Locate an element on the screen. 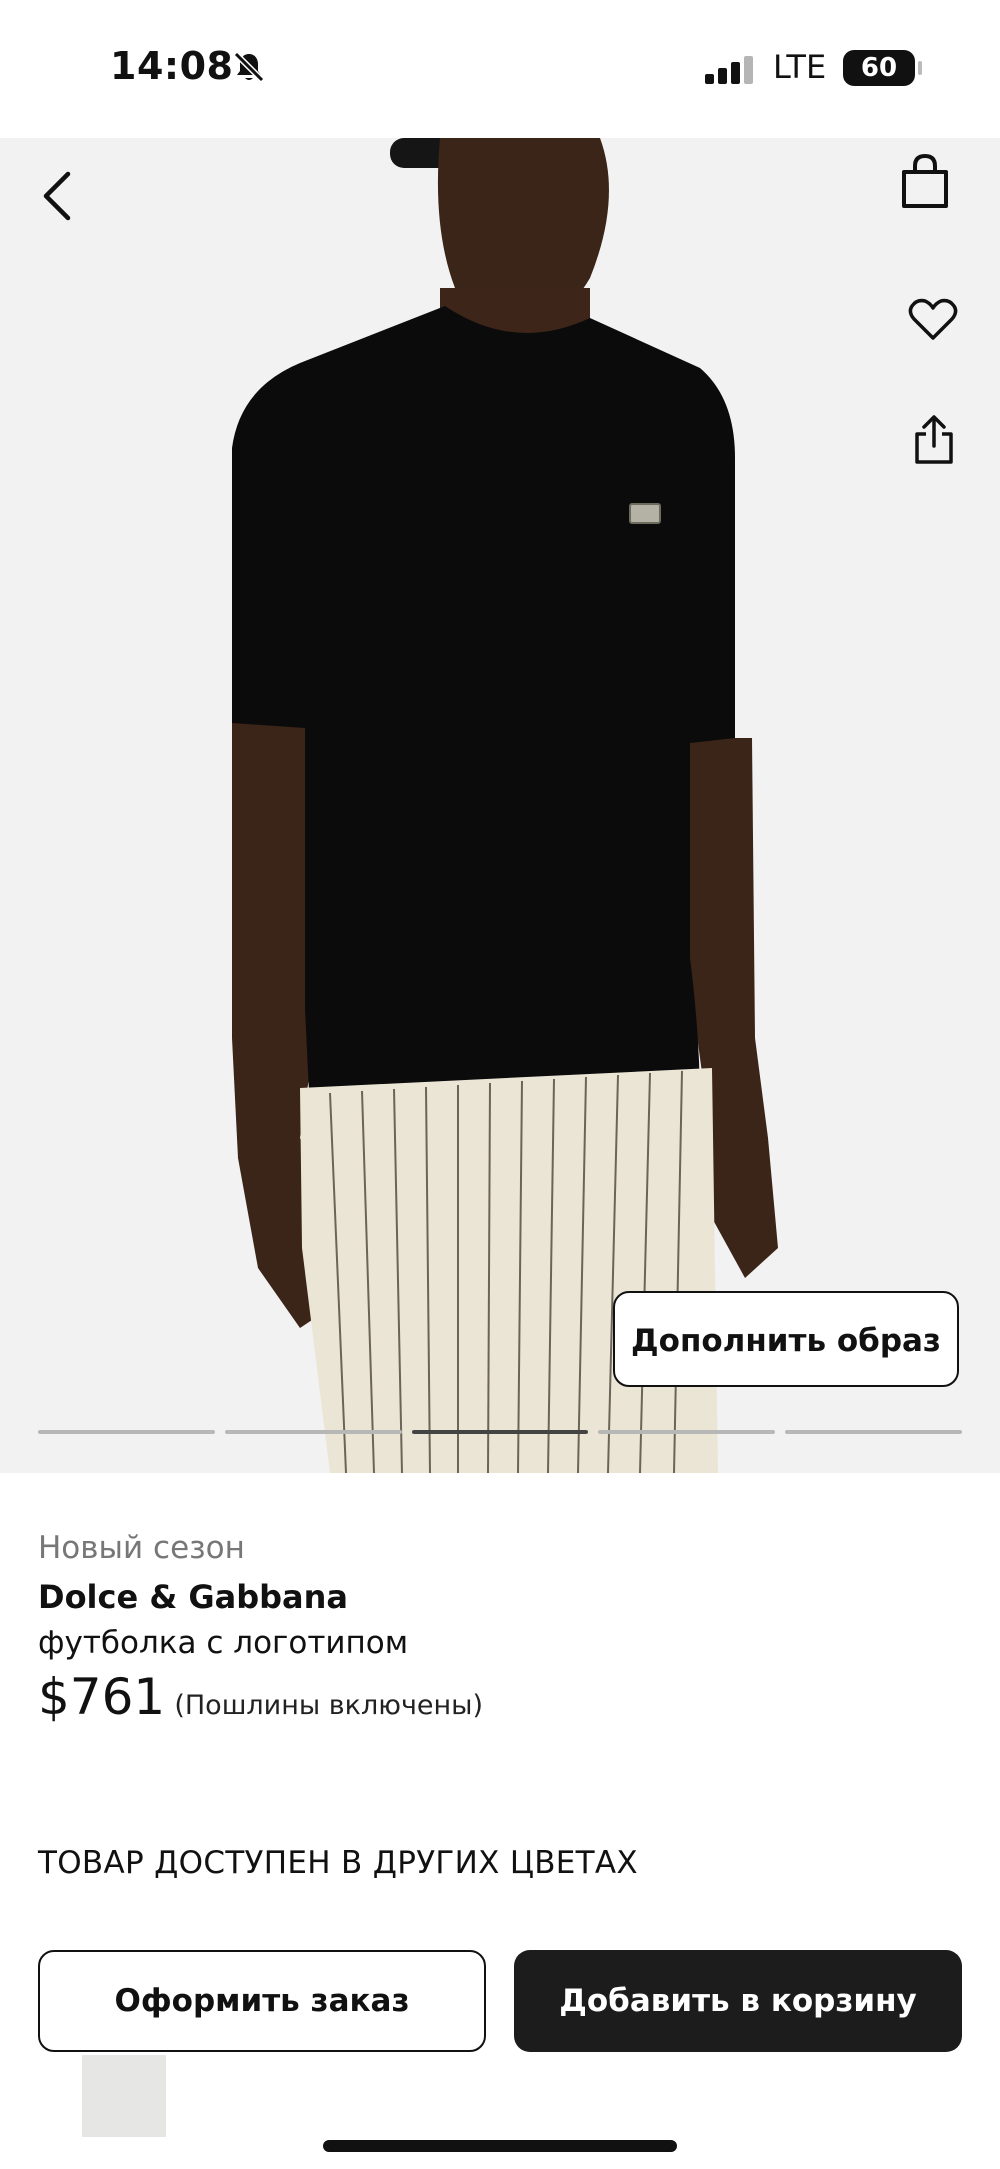 The width and height of the screenshot is (1000, 2169). status-bar: 14:08 LTE 60 is located at coordinates (500, 69).